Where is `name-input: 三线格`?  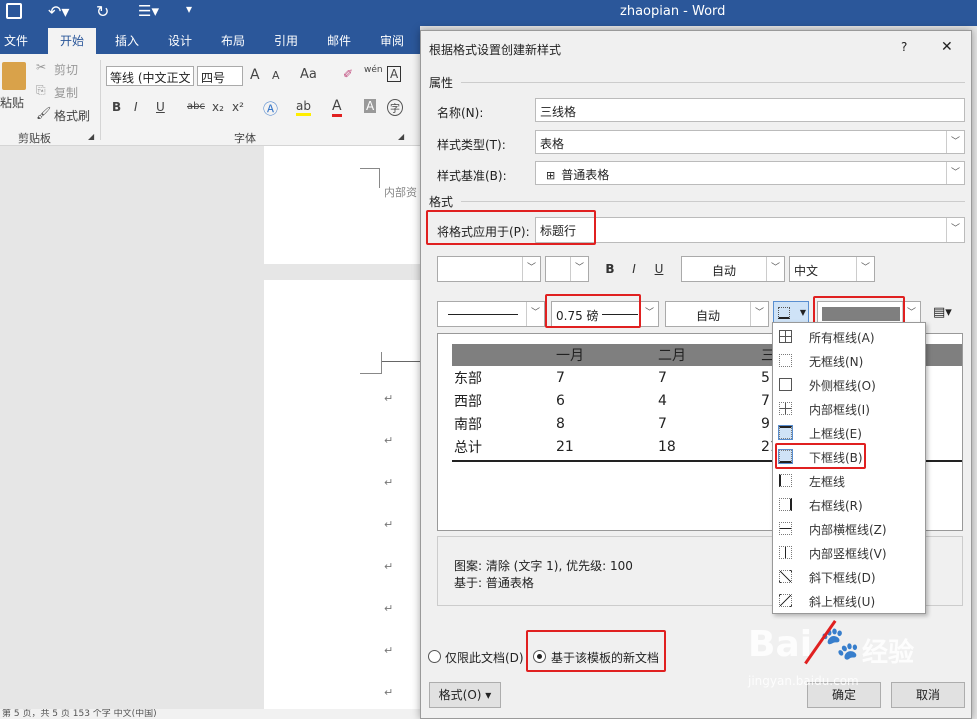
name-input: 三线格 is located at coordinates (750, 110).